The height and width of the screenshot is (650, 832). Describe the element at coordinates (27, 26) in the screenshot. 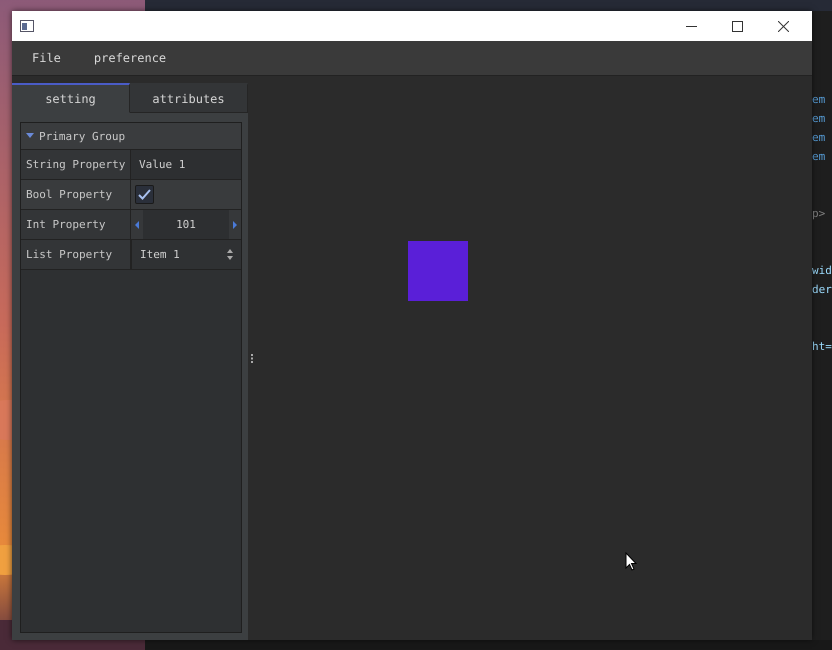

I see `app-icon` at that location.